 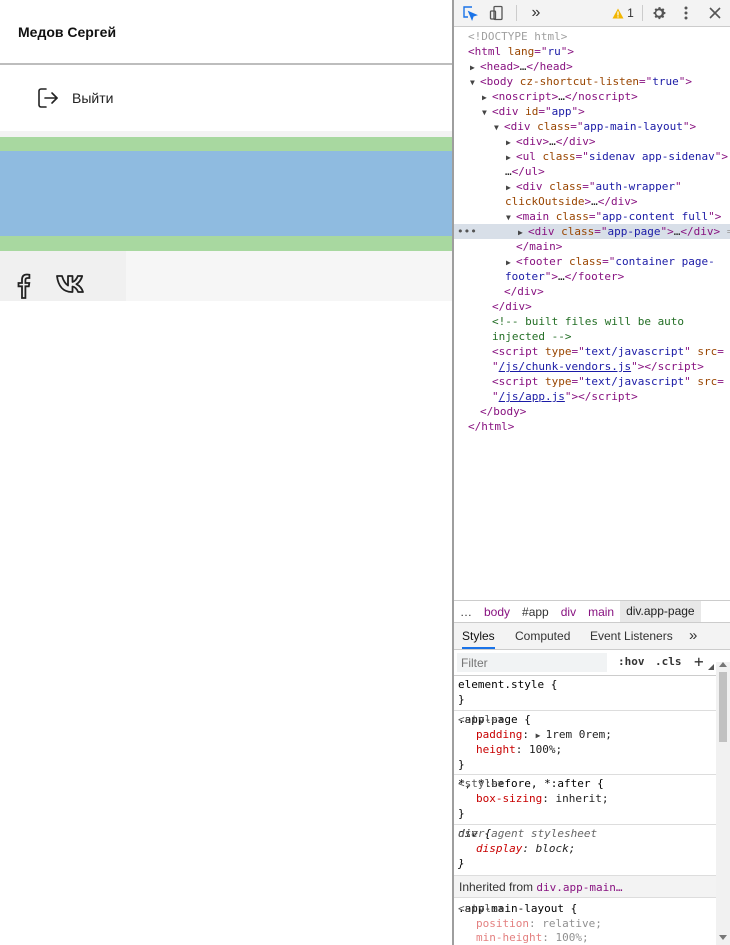 I want to click on tree-node-noscript: ▶ <noscript>…</noscript>, so click(x=592, y=96).